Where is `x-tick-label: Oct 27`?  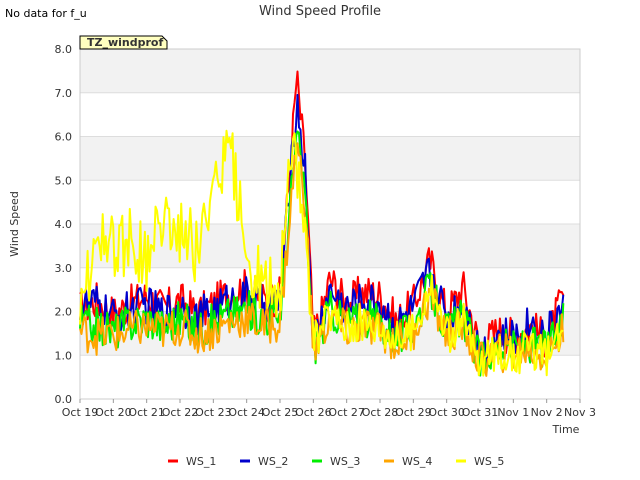
x-tick-label: Oct 27 is located at coordinates (346, 412).